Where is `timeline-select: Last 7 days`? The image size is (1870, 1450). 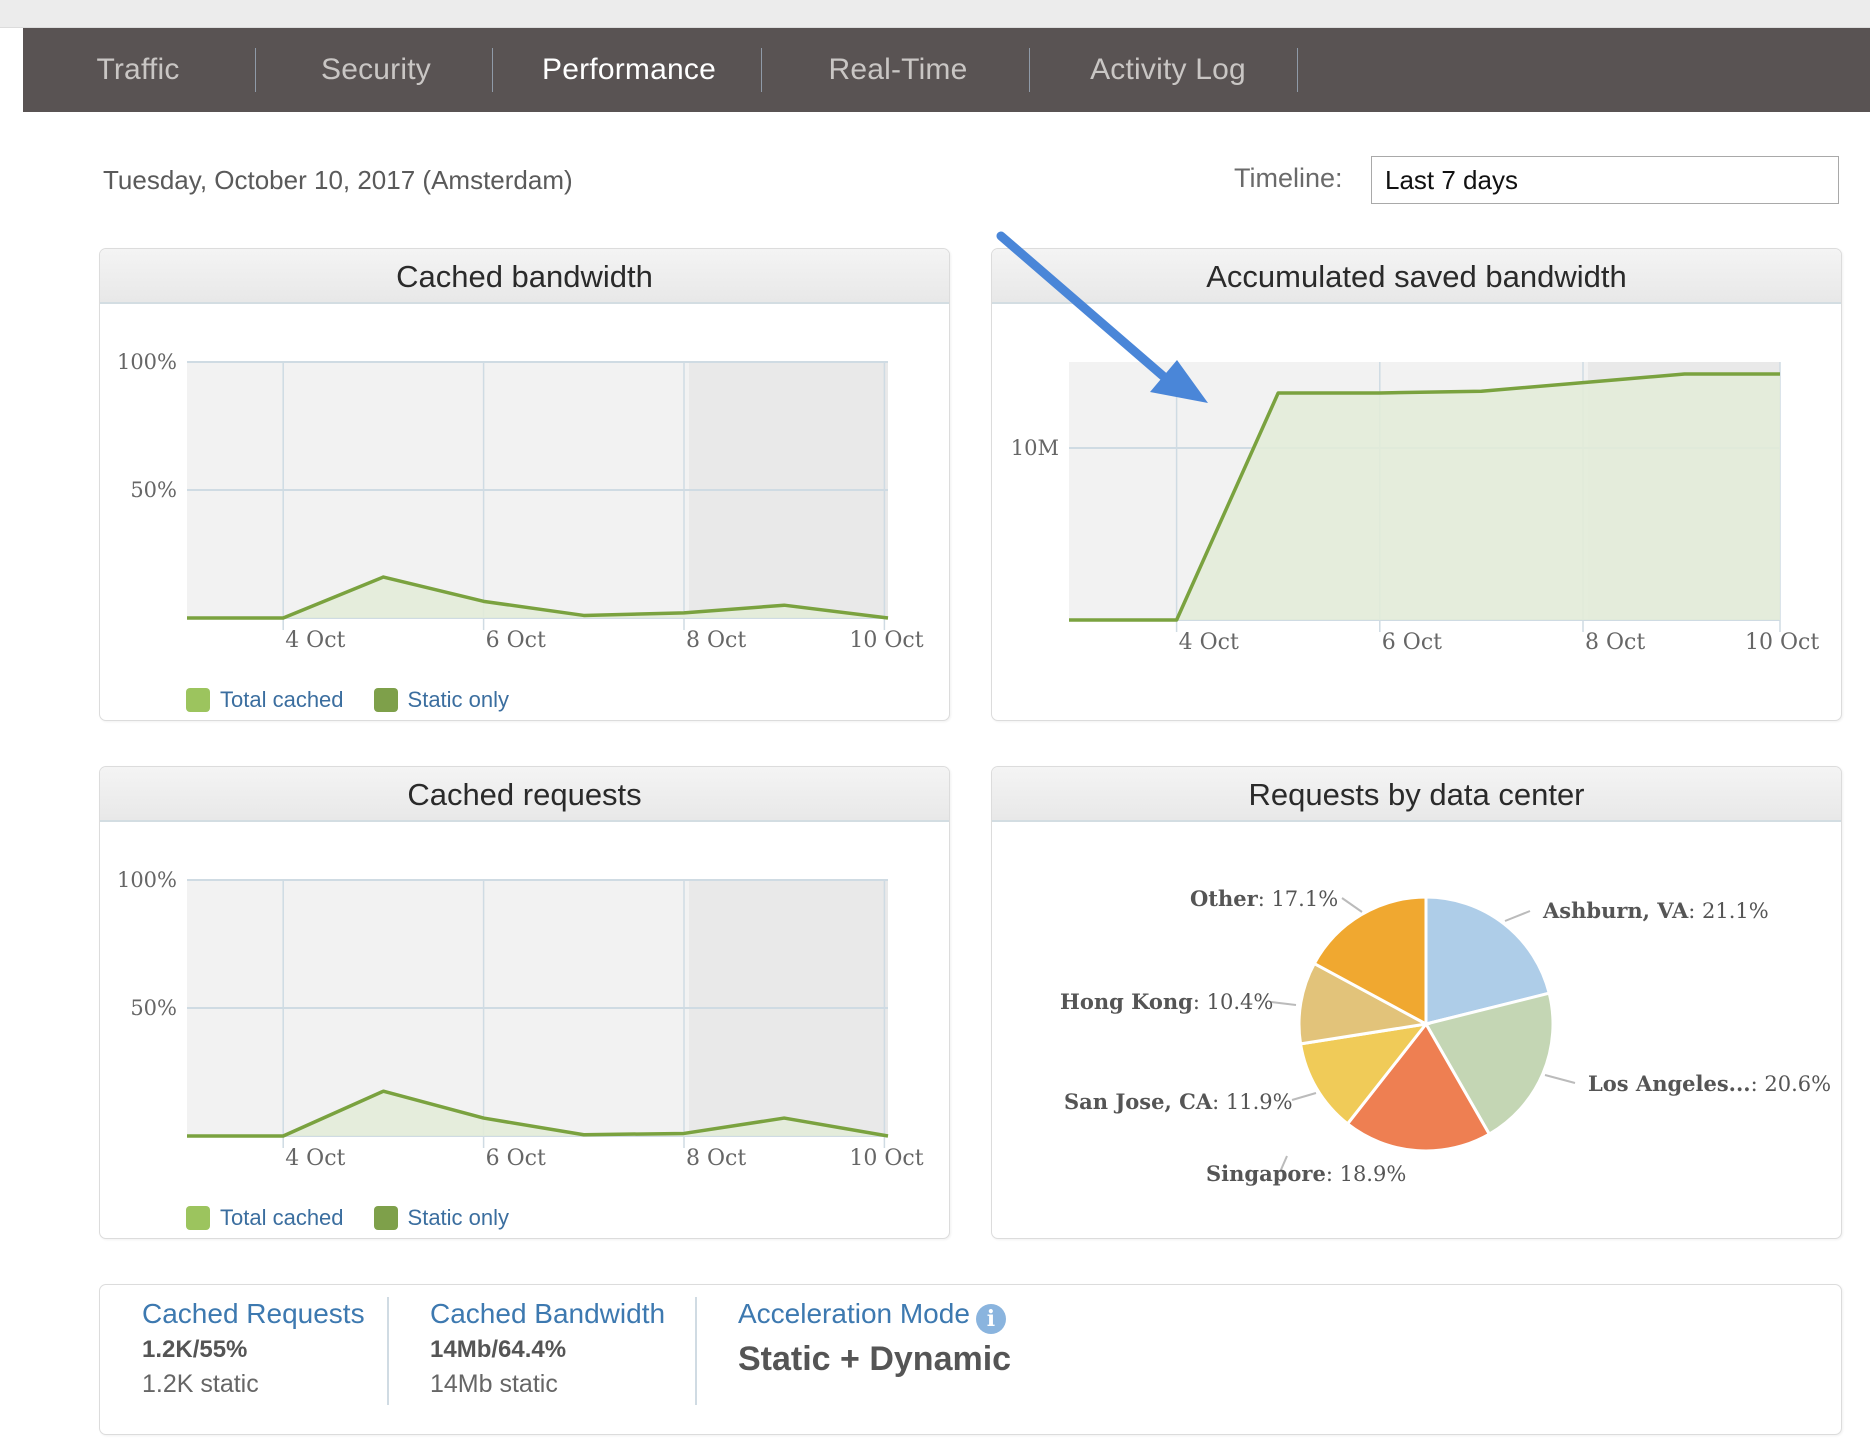
timeline-select: Last 7 days is located at coordinates (1605, 180).